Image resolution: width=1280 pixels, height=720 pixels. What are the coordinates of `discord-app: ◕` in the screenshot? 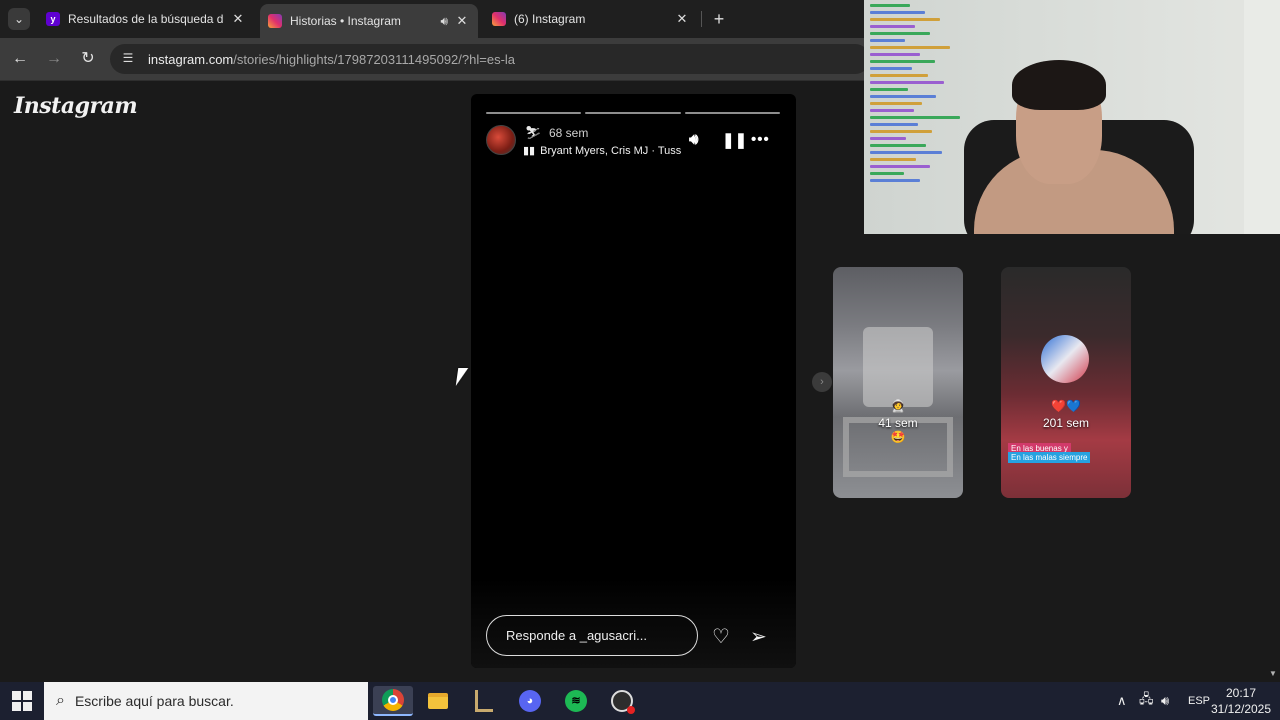 It's located at (530, 701).